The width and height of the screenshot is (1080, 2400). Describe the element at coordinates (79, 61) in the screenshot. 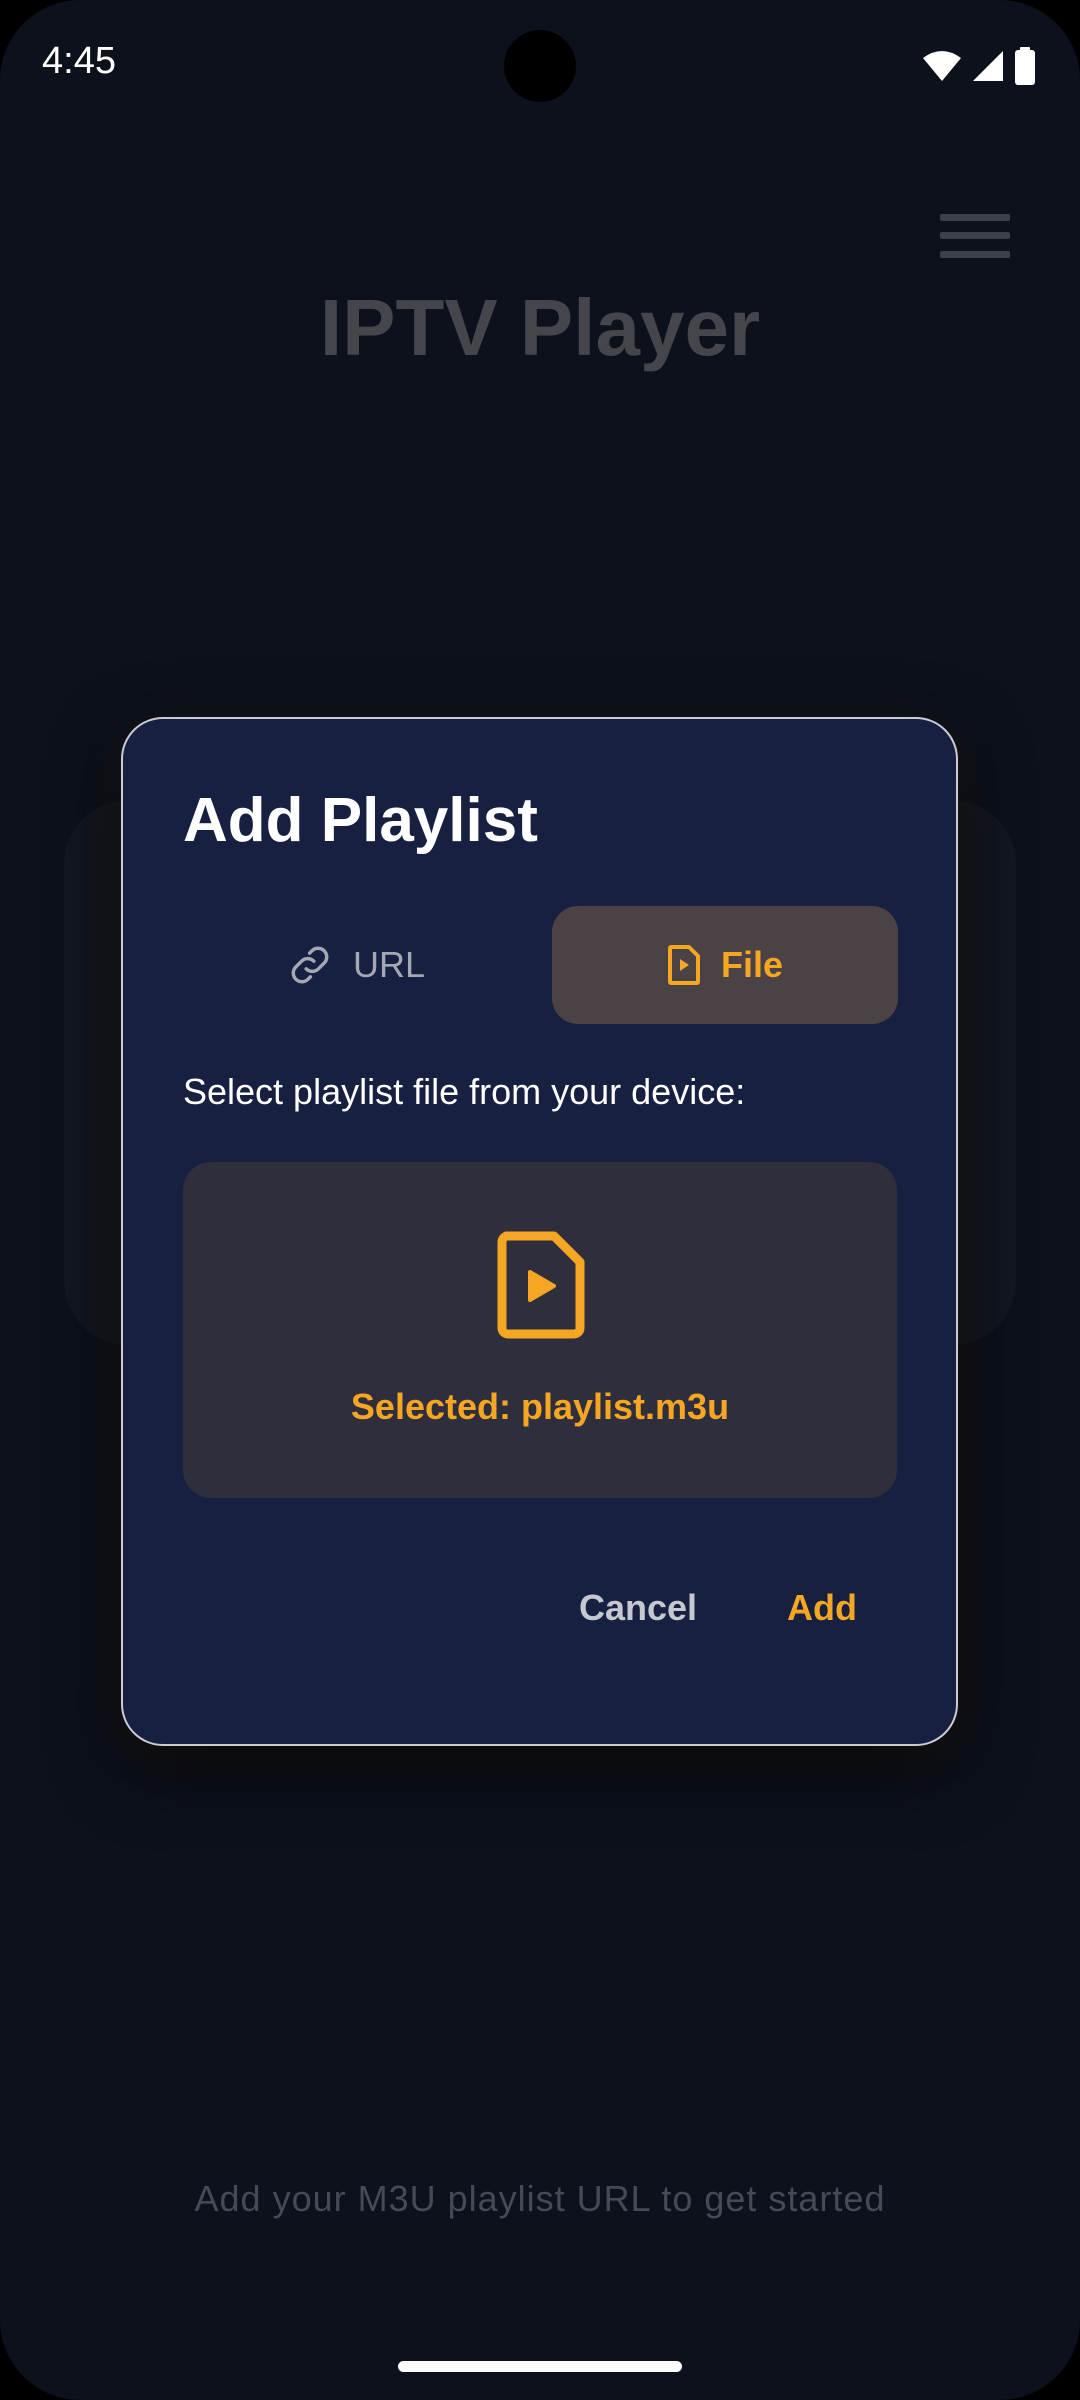

I see `status-time: 4:45` at that location.